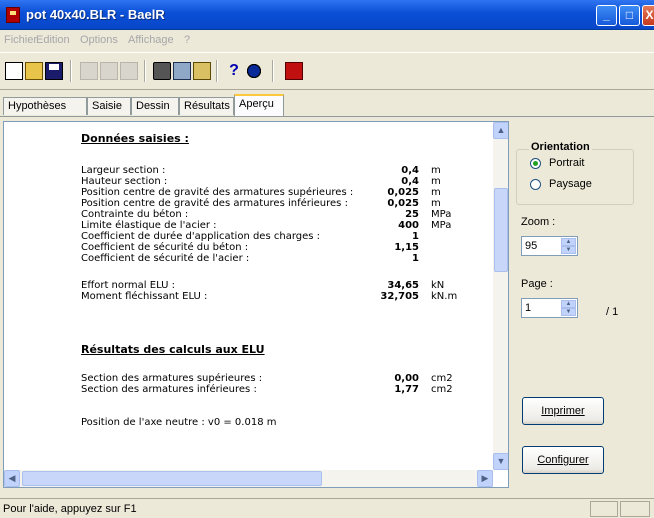 The width and height of the screenshot is (654, 518). Describe the element at coordinates (179, 422) in the screenshot. I see `neutral-axis-text: Position de l'axe neutre : v0 = 0.018 m` at that location.